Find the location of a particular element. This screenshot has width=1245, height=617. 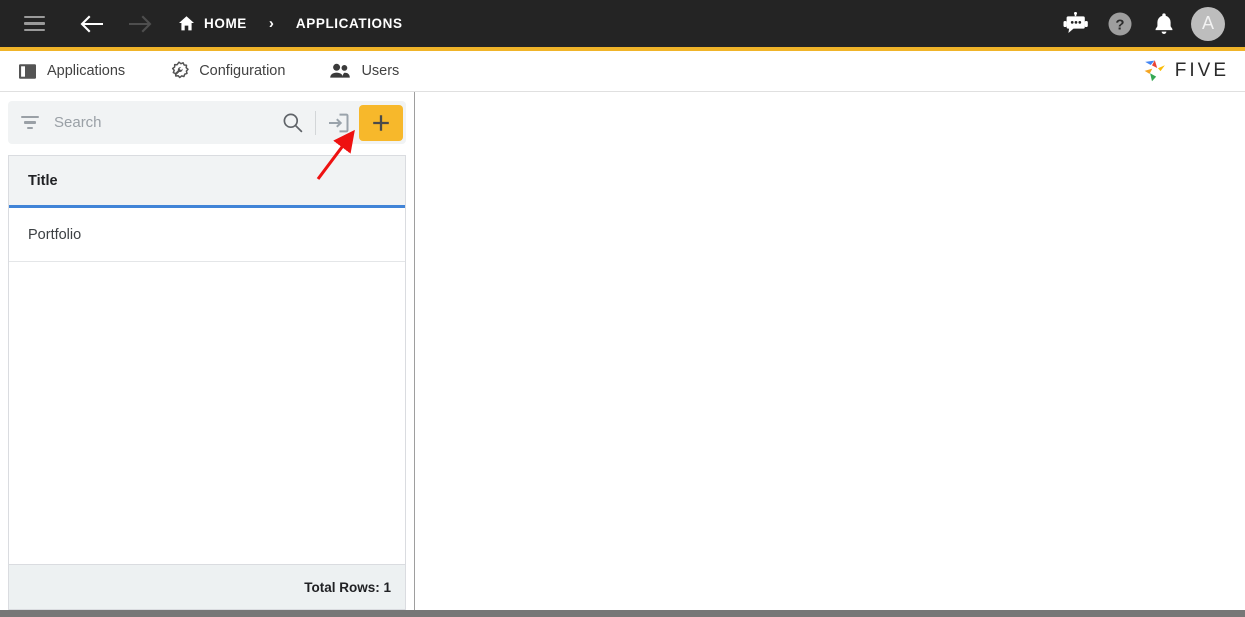

topbar-left-controls: HOME › APPLICATIONS is located at coordinates (201, 23).